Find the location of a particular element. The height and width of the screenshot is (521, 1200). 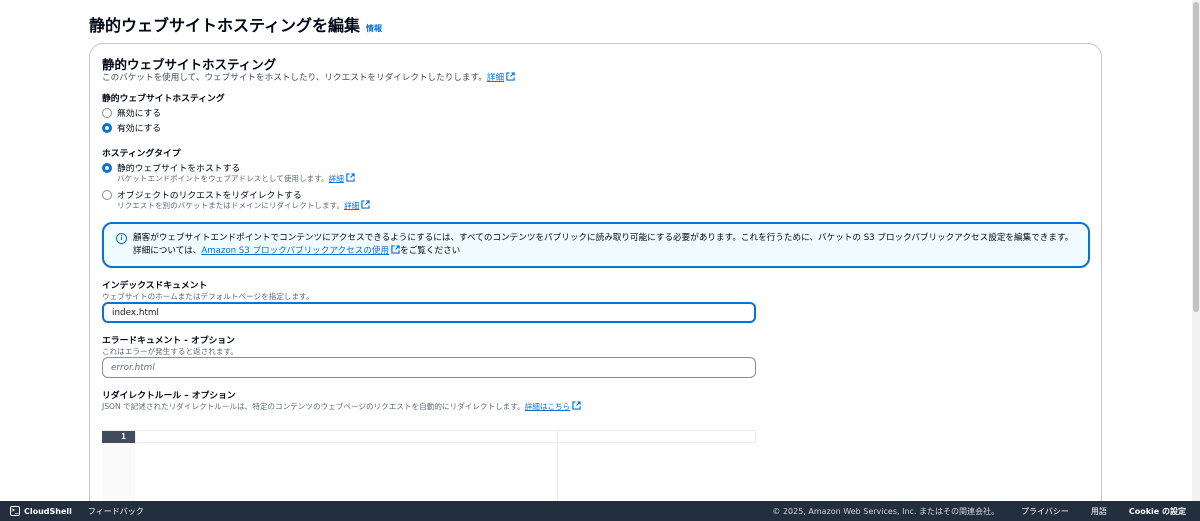

cloudshell-button: >_ CloudShell is located at coordinates (41, 511).